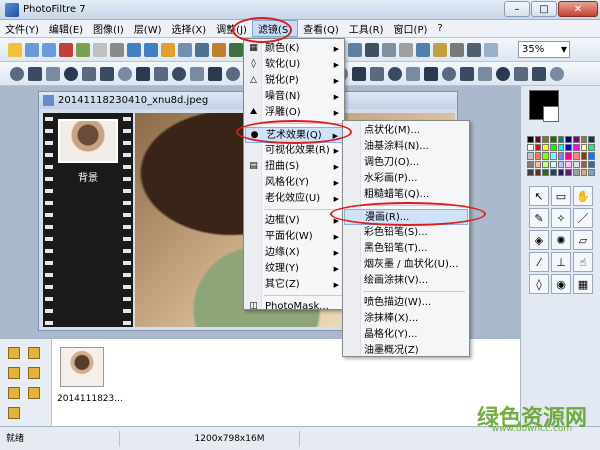 This screenshot has height=450, width=600. I want to click on stamp-tool-icon: ⊥, so click(561, 262).